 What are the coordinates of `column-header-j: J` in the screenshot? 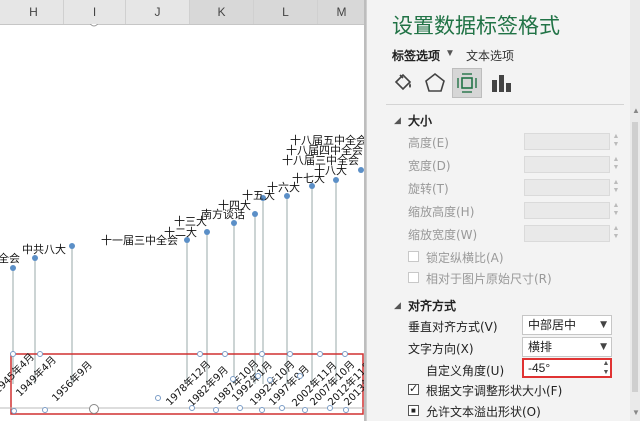 It's located at (158, 12).